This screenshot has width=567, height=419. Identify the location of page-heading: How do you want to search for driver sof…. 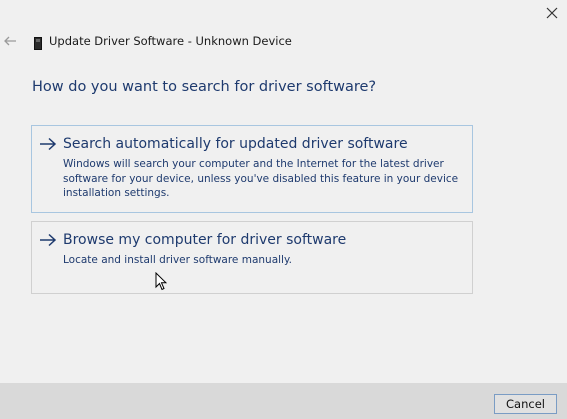
(204, 87).